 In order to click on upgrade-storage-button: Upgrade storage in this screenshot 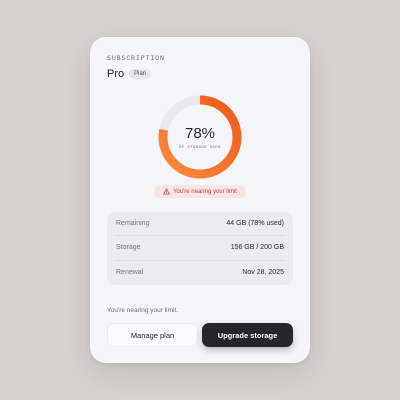, I will do `click(247, 335)`.